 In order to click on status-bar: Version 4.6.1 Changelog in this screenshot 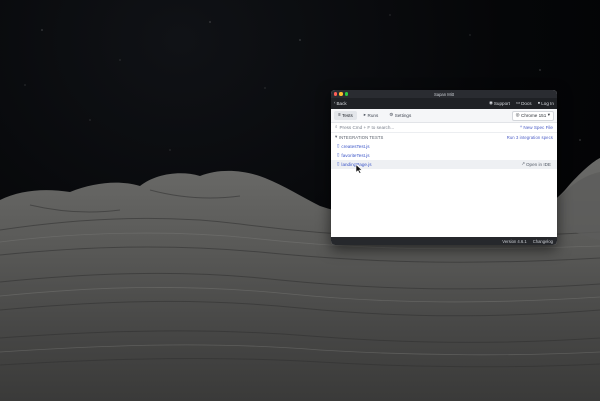, I will do `click(444, 241)`.